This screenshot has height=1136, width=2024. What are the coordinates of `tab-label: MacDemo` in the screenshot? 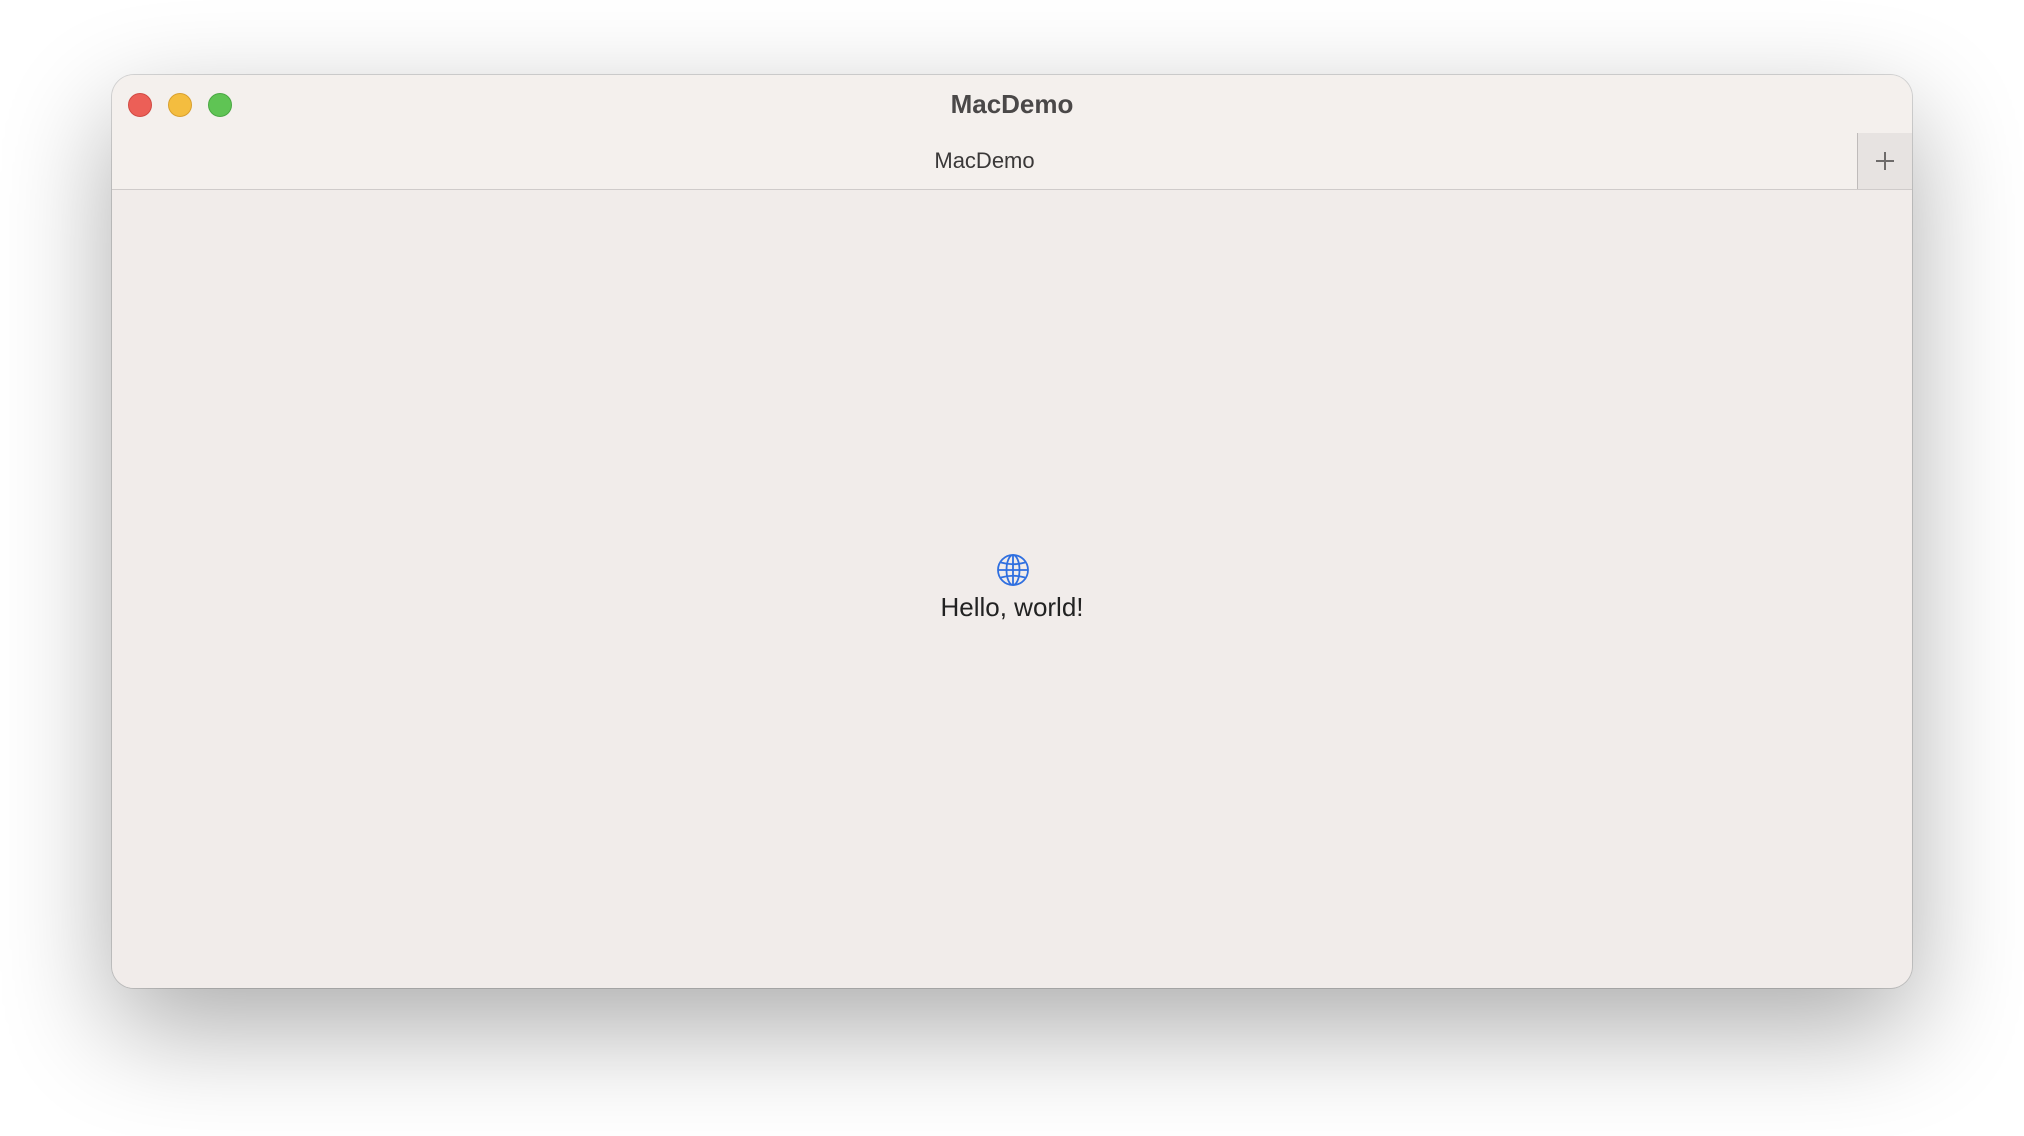 It's located at (984, 160).